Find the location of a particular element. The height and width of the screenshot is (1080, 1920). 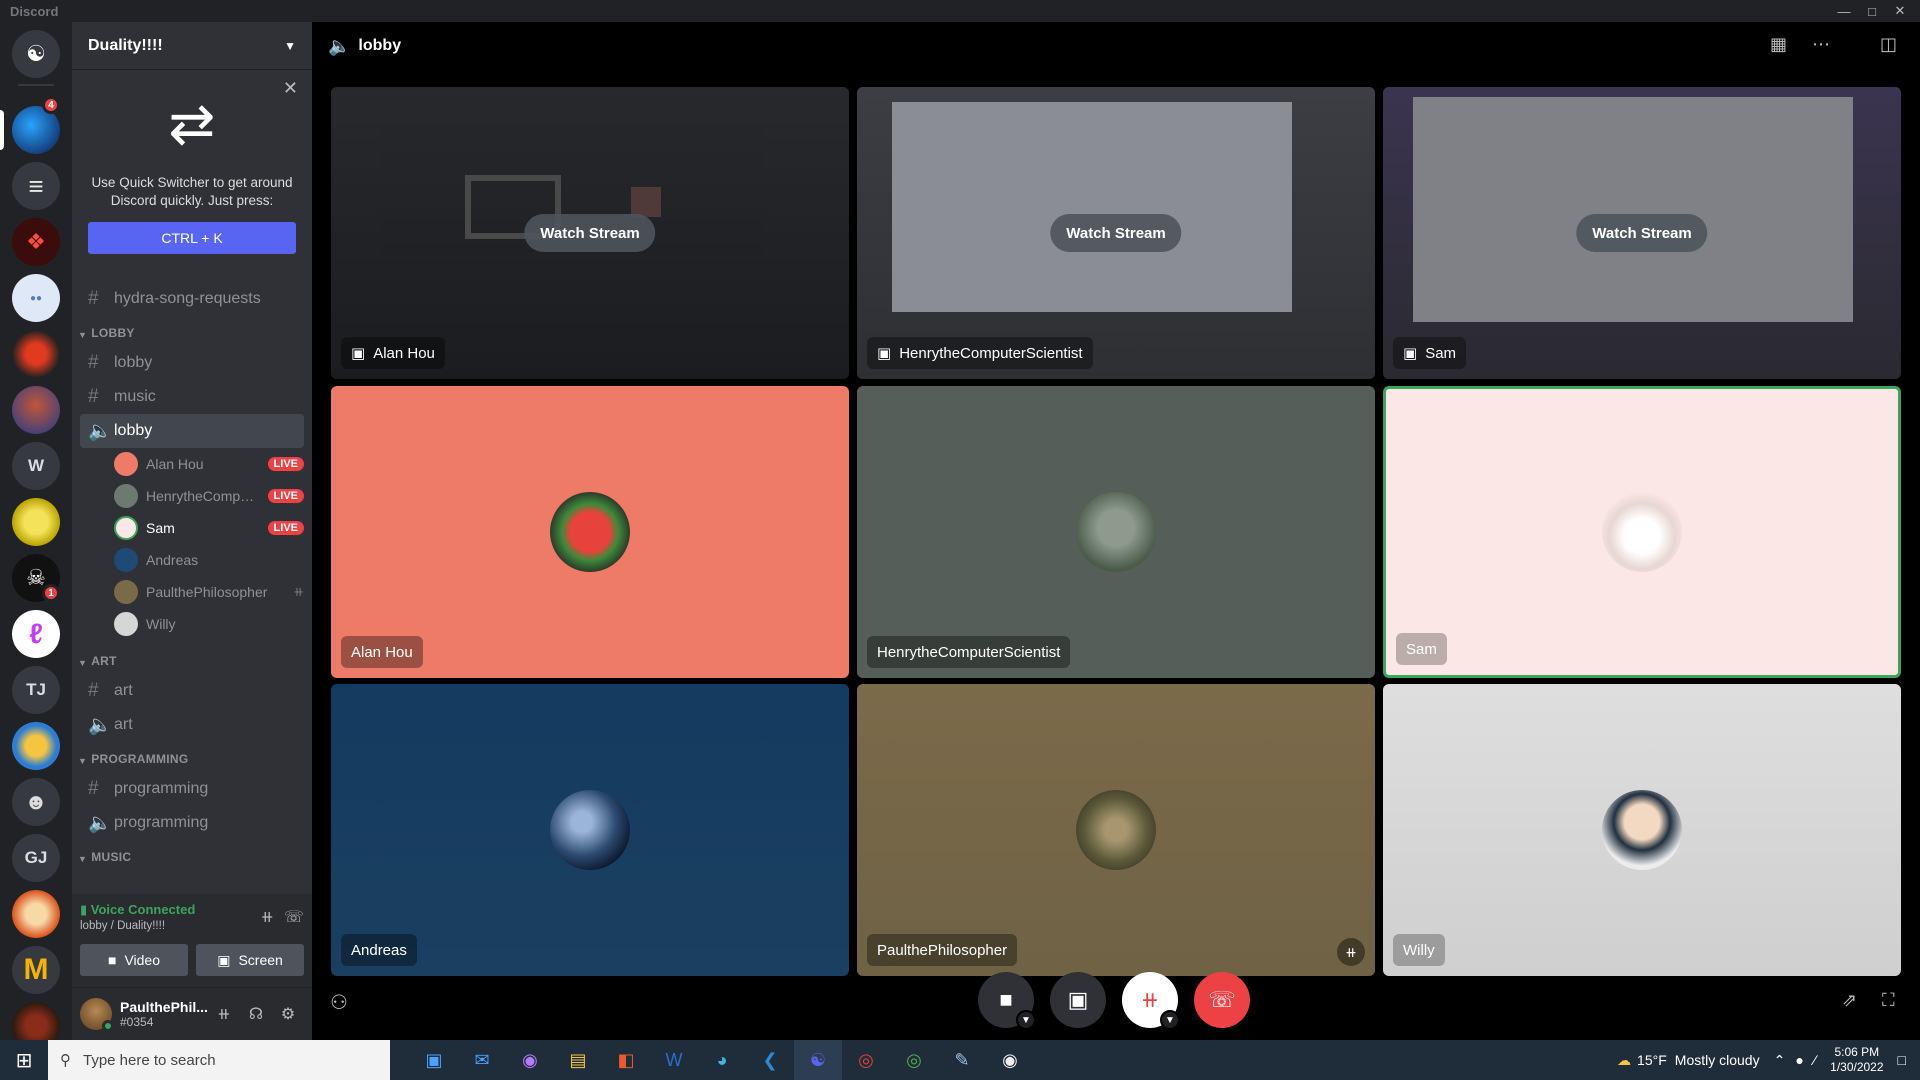

channel-programming-text: # programming is located at coordinates (192, 789).